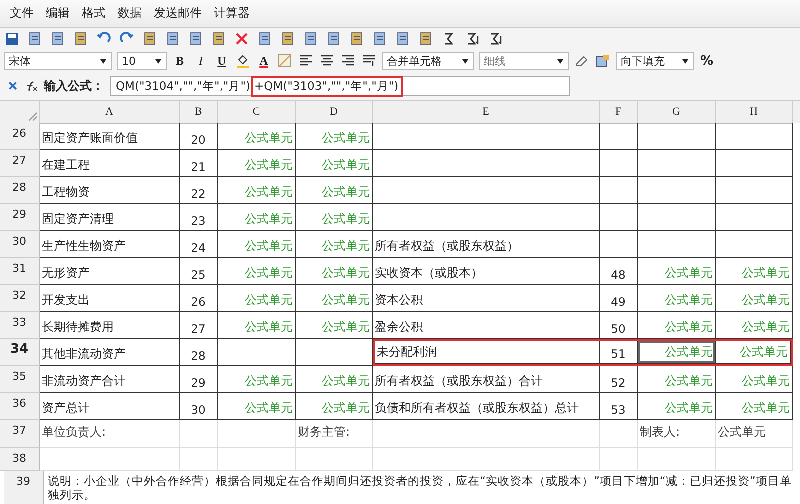 The image size is (800, 504). What do you see at coordinates (142, 61) in the screenshot?
I see `size-select: 10` at bounding box center [142, 61].